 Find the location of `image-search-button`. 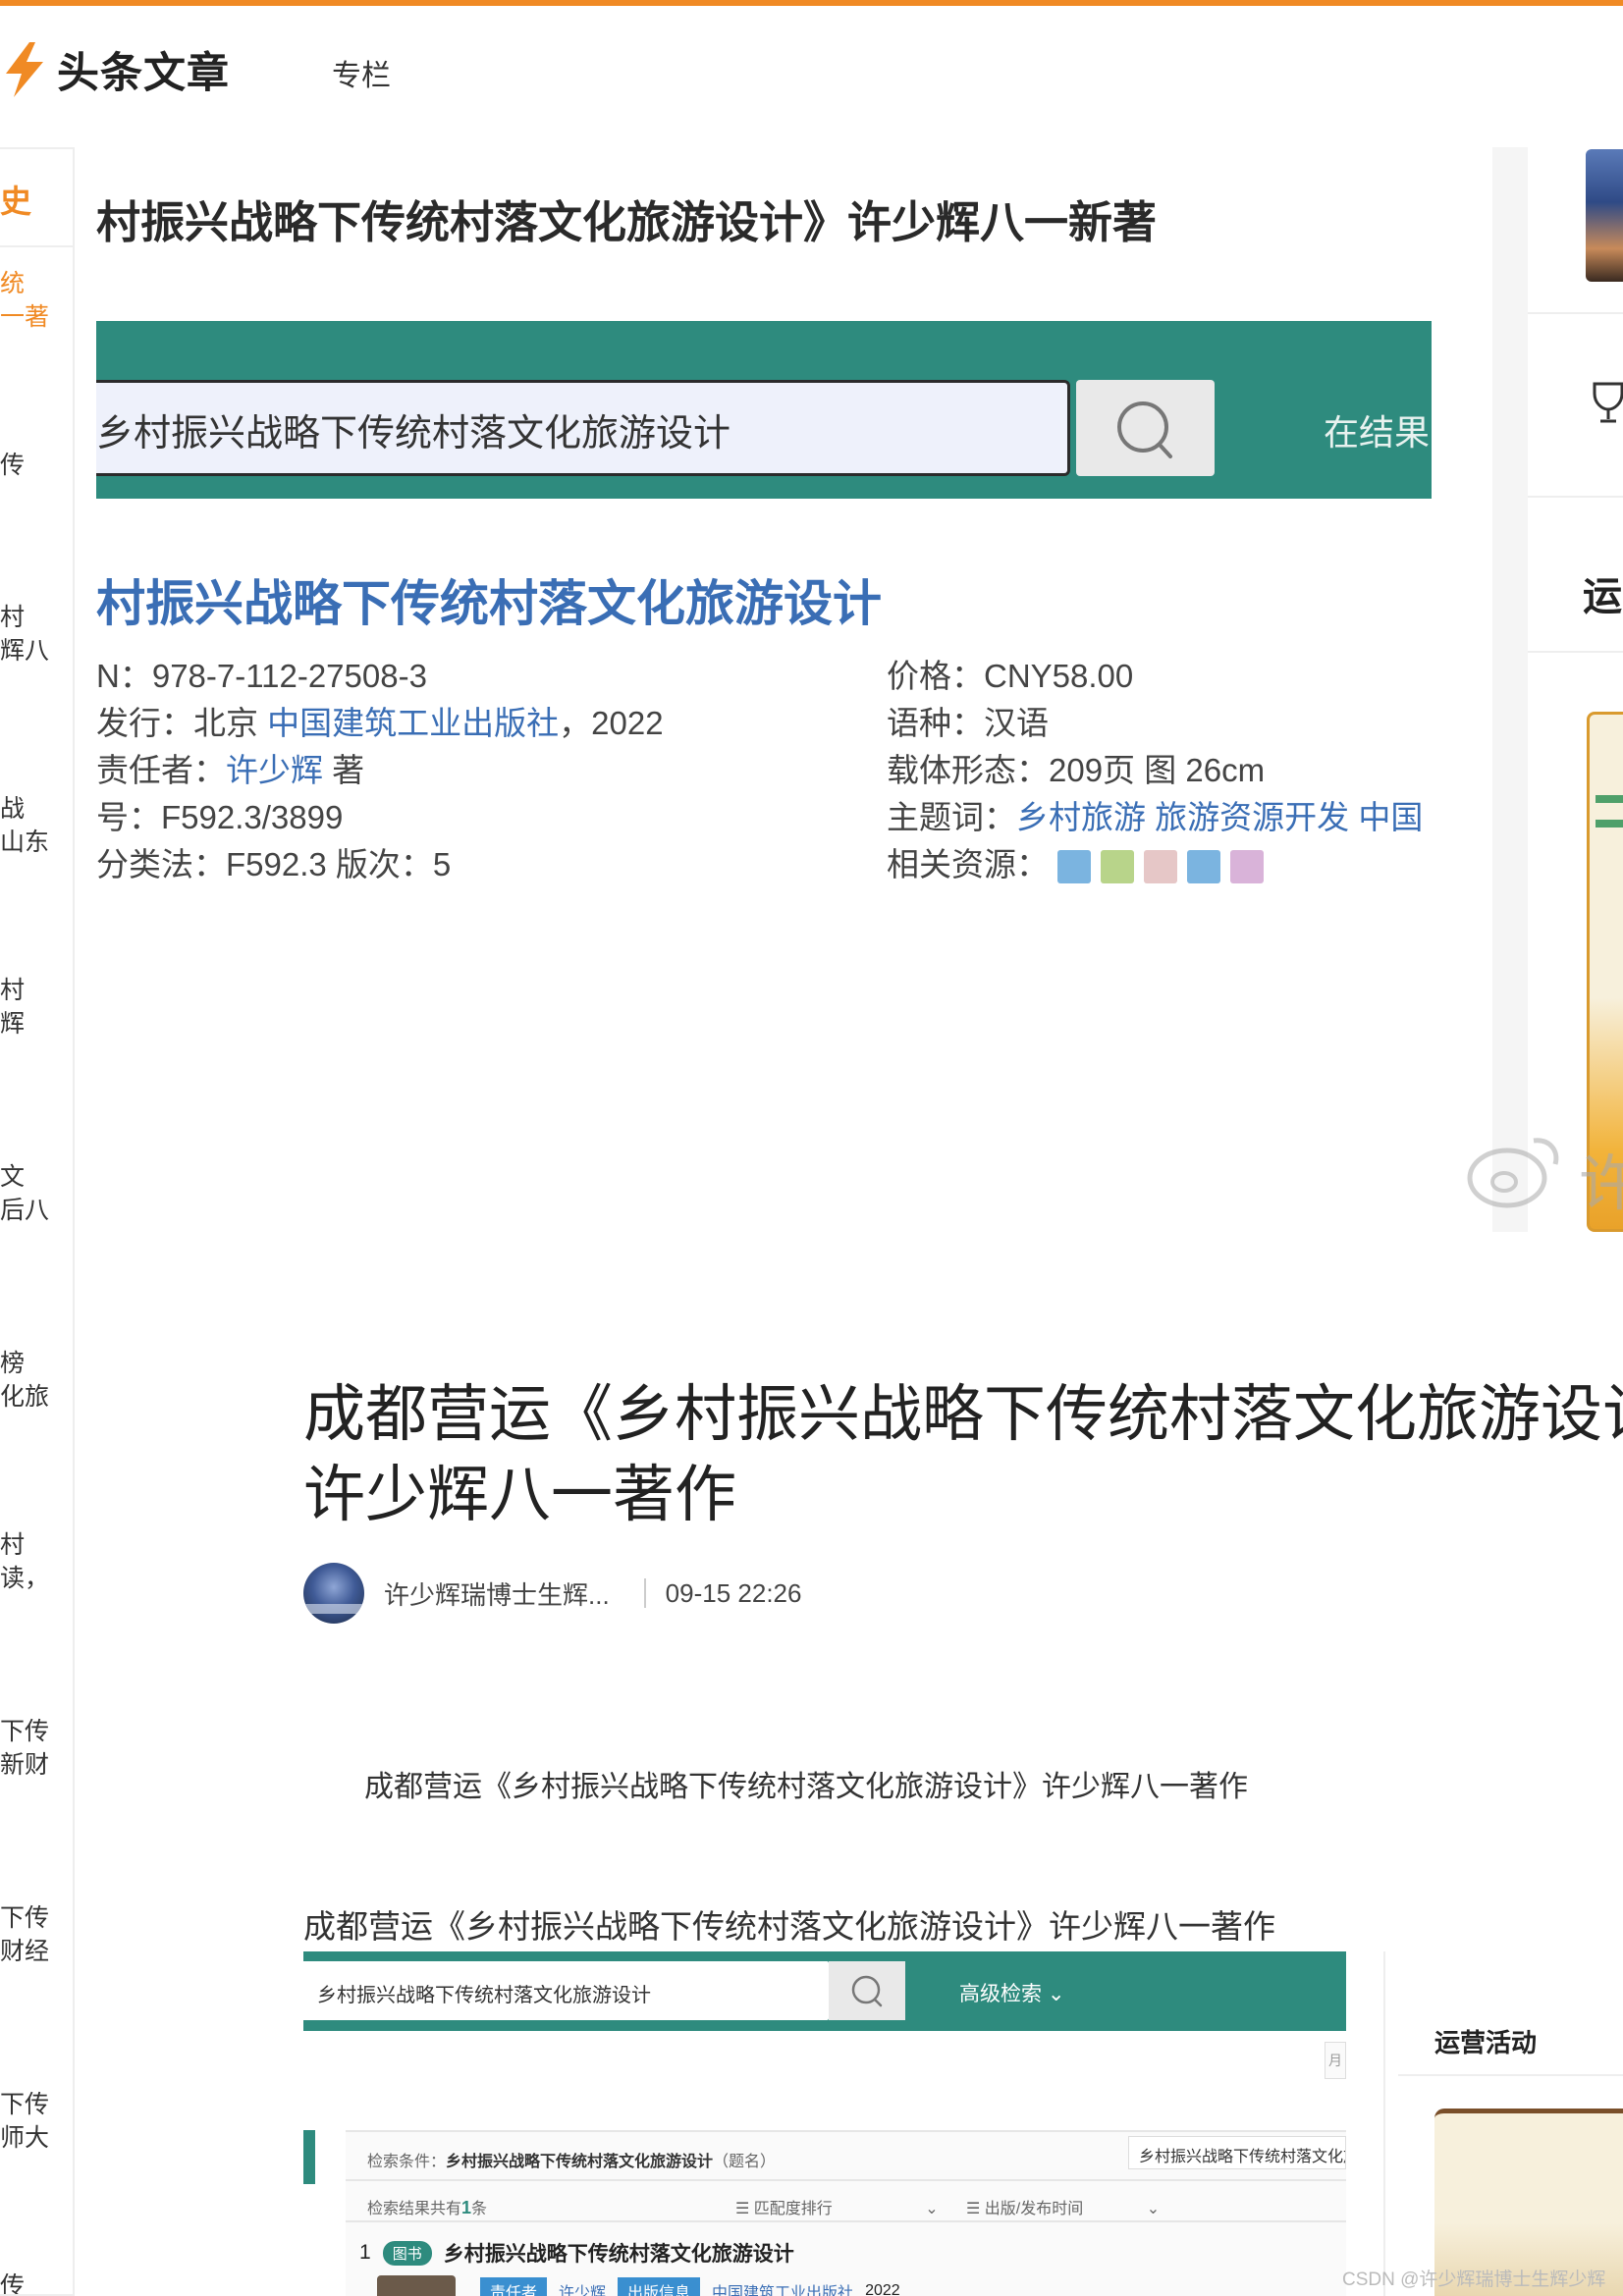

image-search-button is located at coordinates (1145, 428).